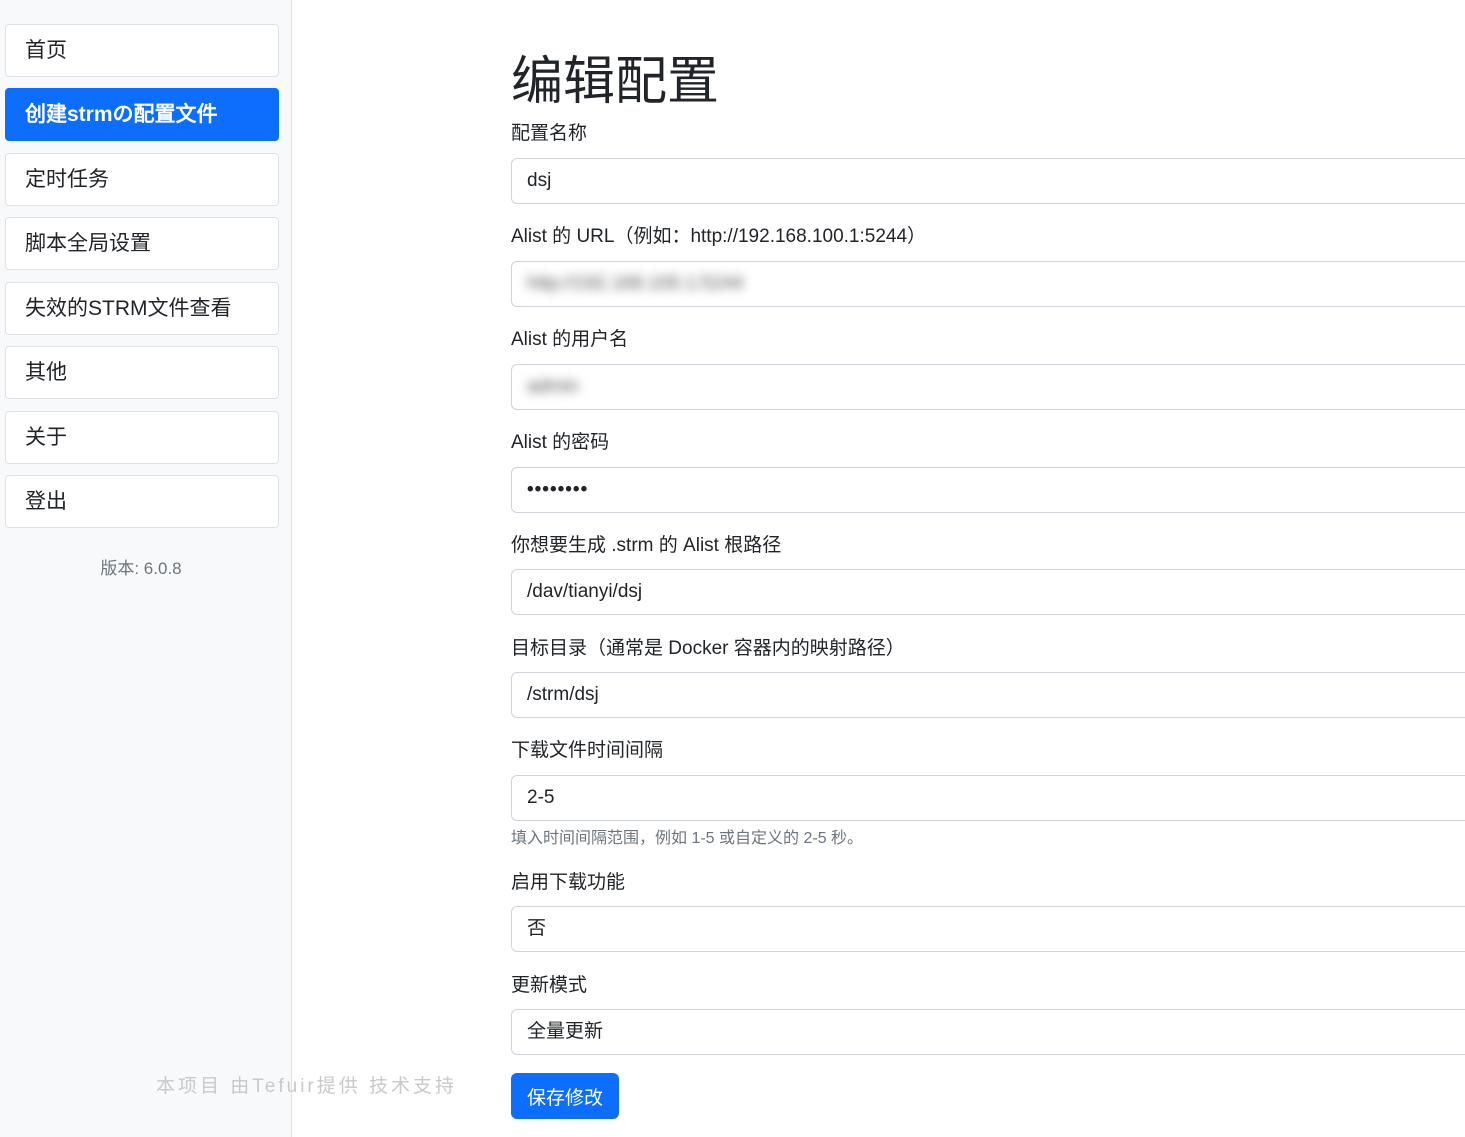 The width and height of the screenshot is (1465, 1137). Describe the element at coordinates (565, 1096) in the screenshot. I see `save-button: 保存修改` at that location.